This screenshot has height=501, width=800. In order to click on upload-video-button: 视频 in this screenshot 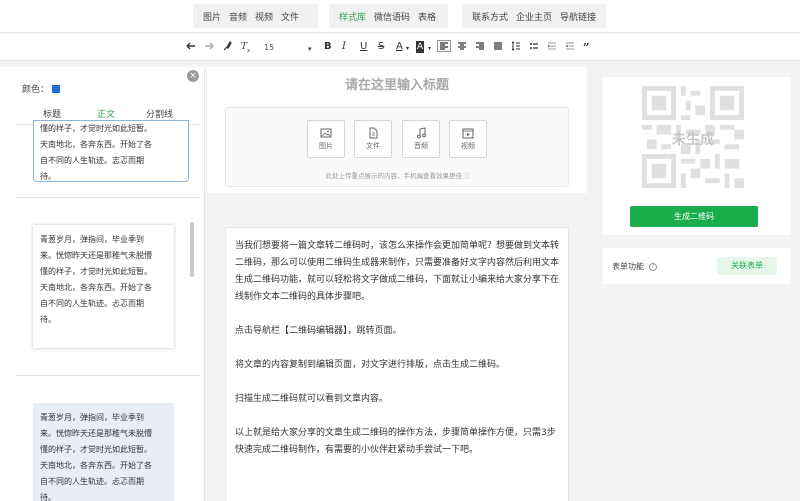, I will do `click(468, 139)`.